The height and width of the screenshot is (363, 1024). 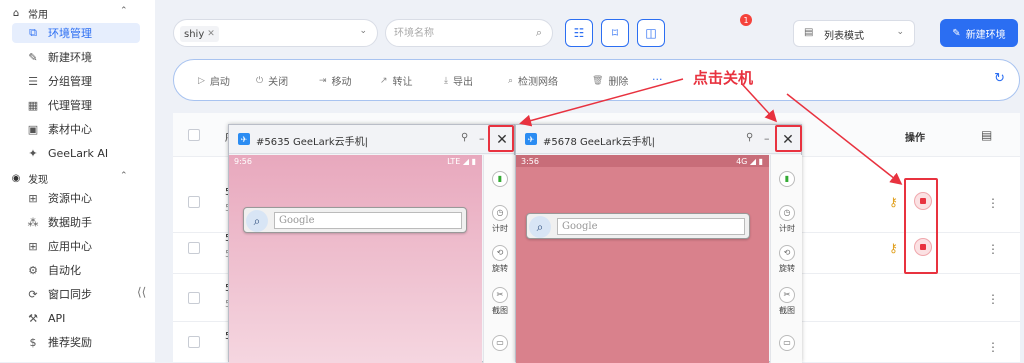 I want to click on sidebar-item-app-center: ⊞ 应用中心, so click(x=76, y=246).